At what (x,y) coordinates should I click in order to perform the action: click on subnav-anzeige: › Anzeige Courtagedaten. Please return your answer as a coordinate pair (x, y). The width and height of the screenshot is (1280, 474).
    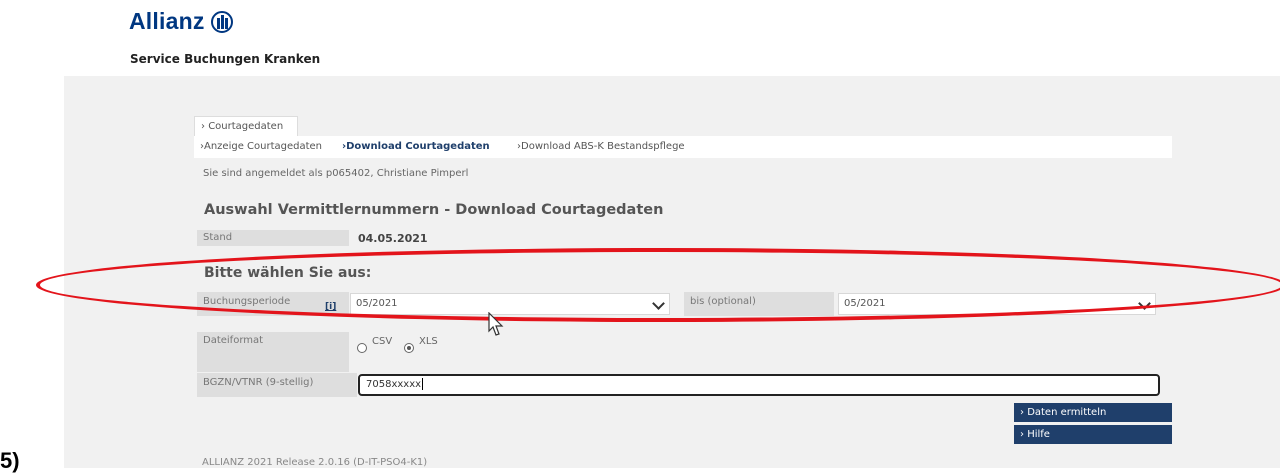
    Looking at the image, I should click on (261, 147).